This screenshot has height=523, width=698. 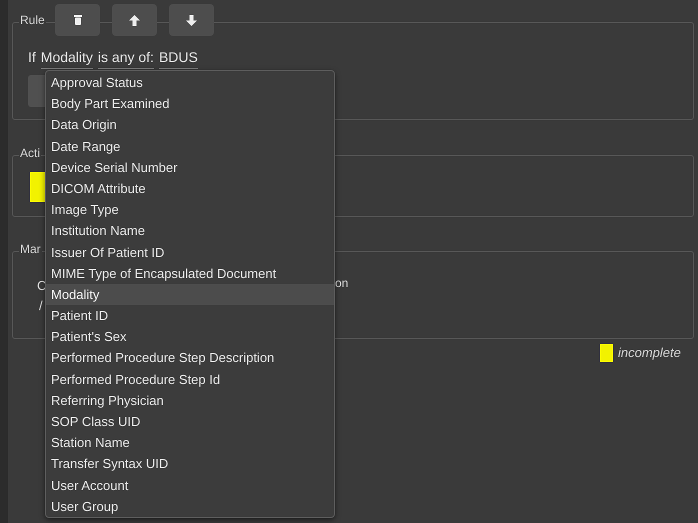 I want to click on dropdown-item: User Group, so click(x=190, y=506).